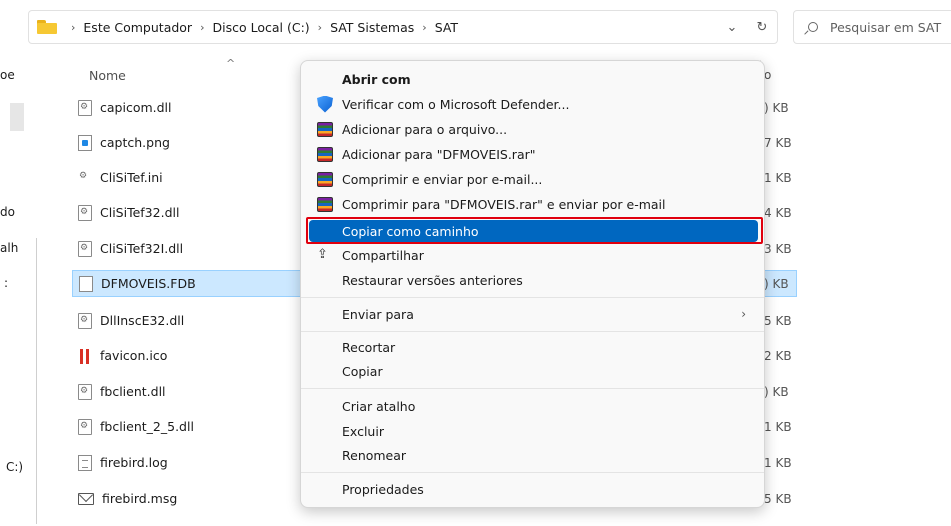 The image size is (951, 526). I want to click on menu-item-label: Copiar, so click(362, 371).